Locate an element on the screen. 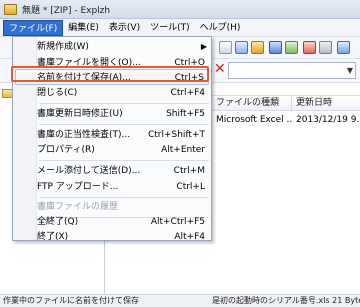  menu-item-shortcut: Alt+Ctrl+F5 is located at coordinates (177, 222).